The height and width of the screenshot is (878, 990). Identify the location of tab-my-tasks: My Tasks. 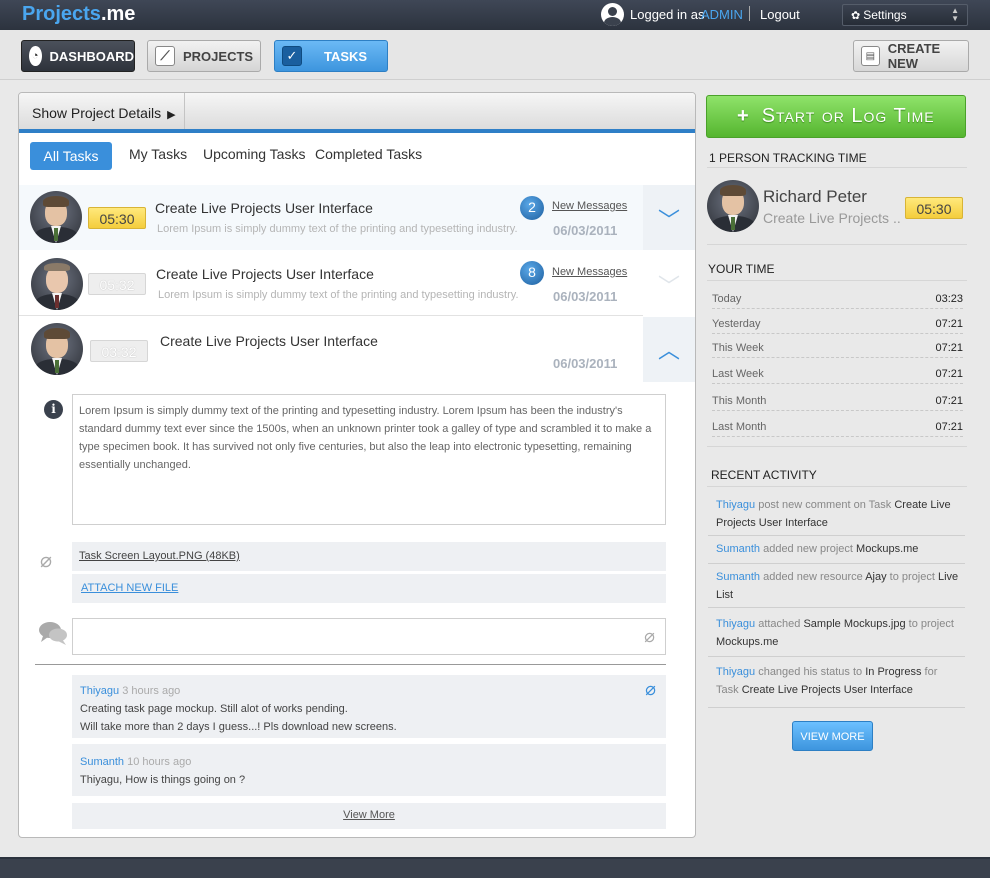
(158, 154).